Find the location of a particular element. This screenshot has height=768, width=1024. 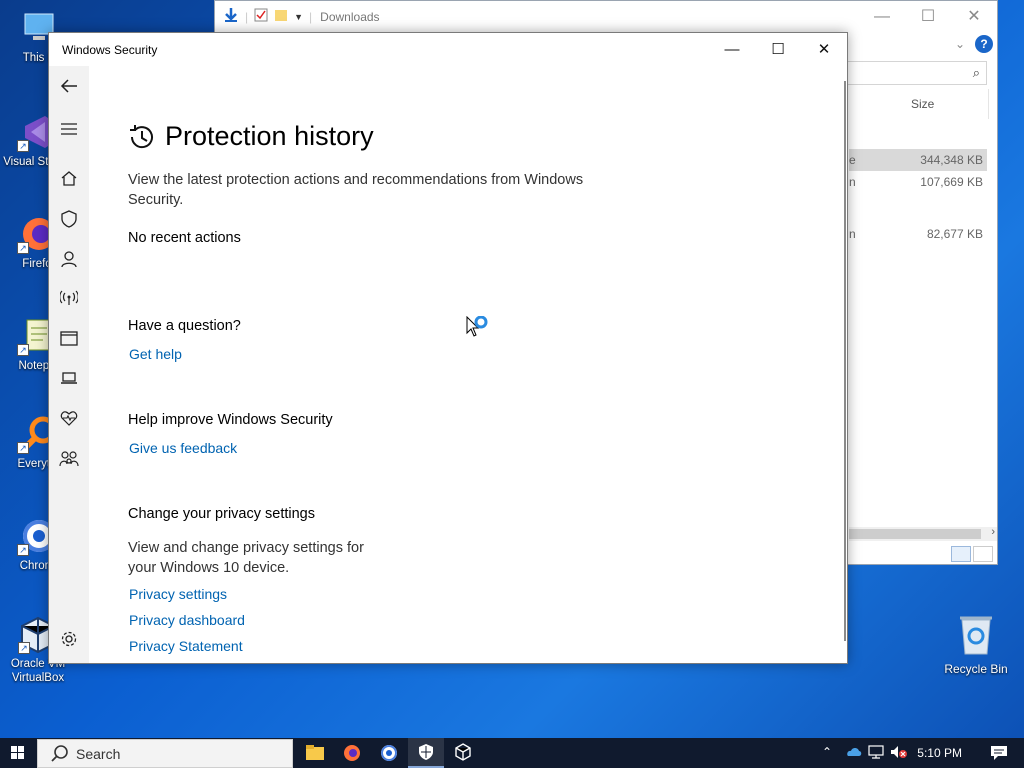

sidebar-item-firewall is located at coordinates (69, 298).